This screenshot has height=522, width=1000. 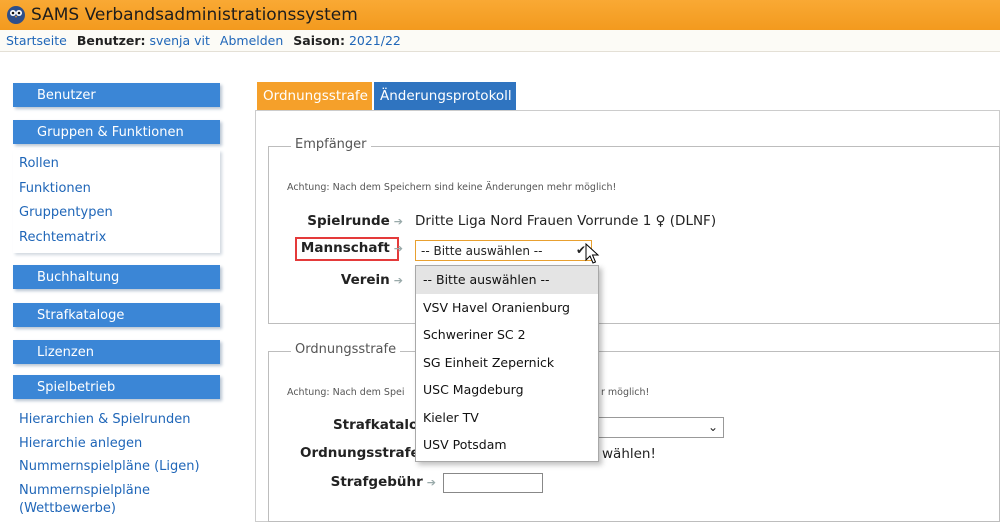 I want to click on ordnungsstrafe-value-tail: wählen!, so click(x=629, y=454).